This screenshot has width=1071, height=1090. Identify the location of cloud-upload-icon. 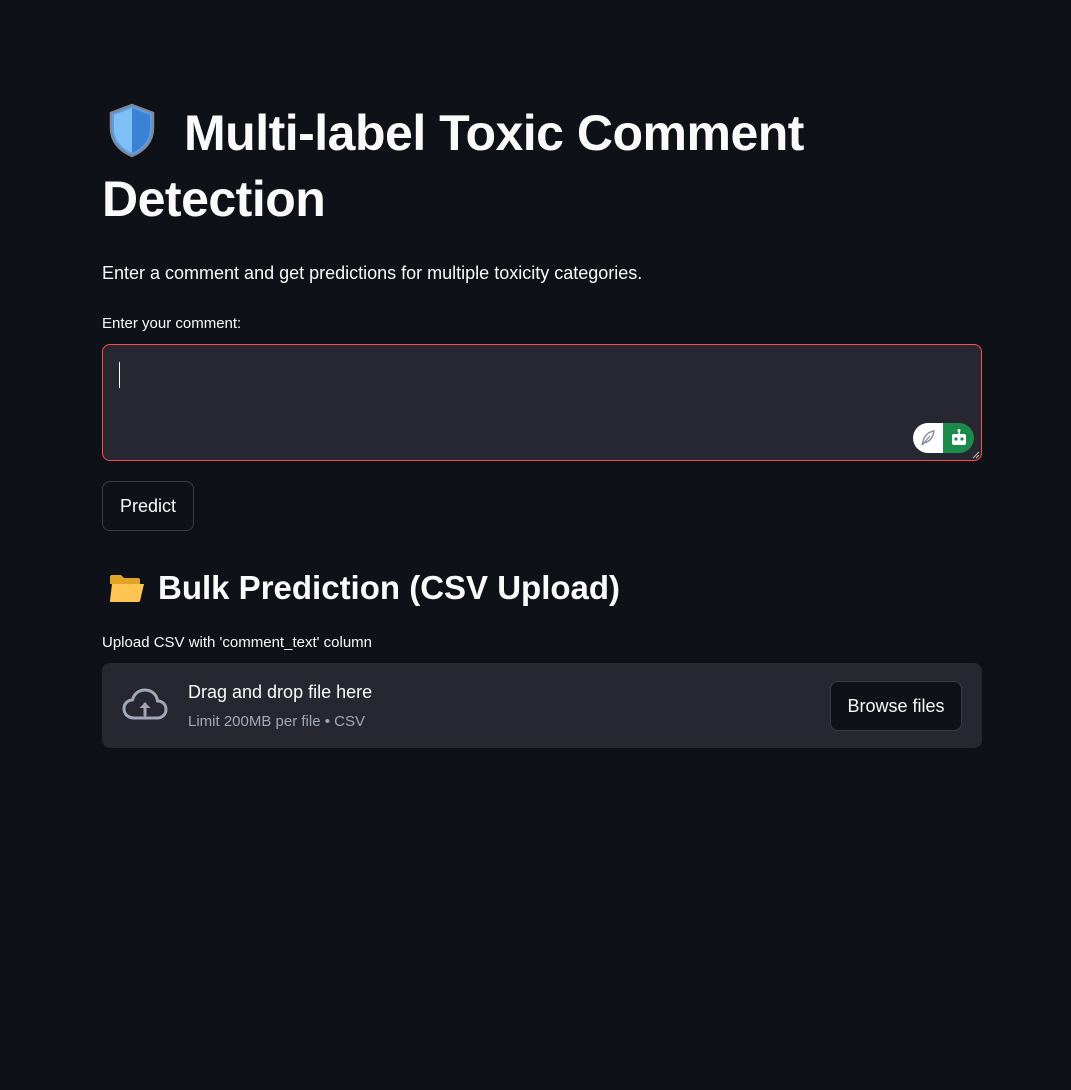
(145, 704).